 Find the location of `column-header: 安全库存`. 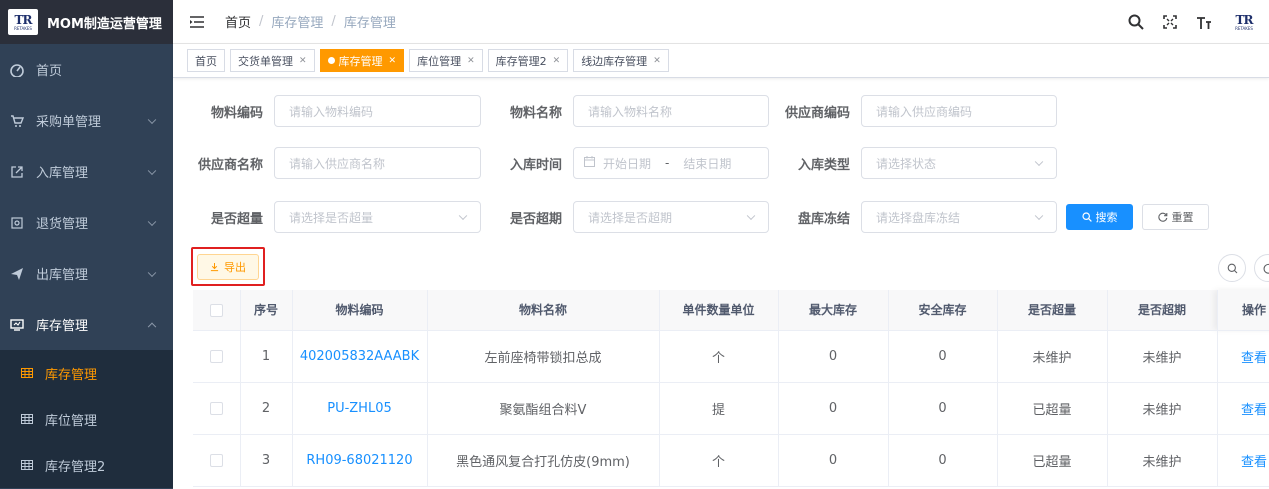

column-header: 安全库存 is located at coordinates (943, 310).